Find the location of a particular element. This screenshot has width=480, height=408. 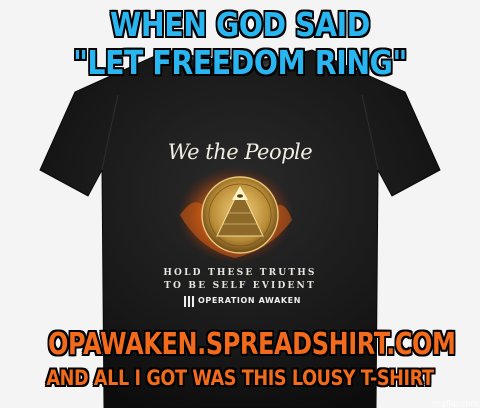

bottom-caption-line-1: OPAWAKEN.SPREADSHIRT.COM is located at coordinates (251, 344).